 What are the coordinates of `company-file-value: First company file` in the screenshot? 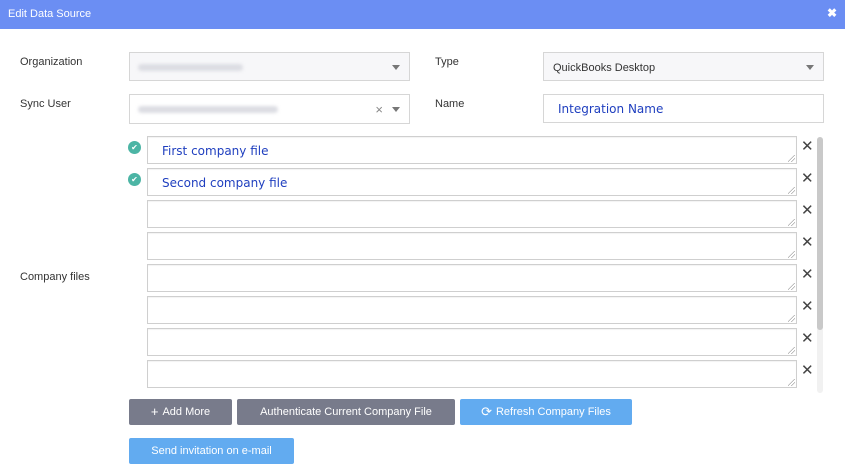 It's located at (215, 151).